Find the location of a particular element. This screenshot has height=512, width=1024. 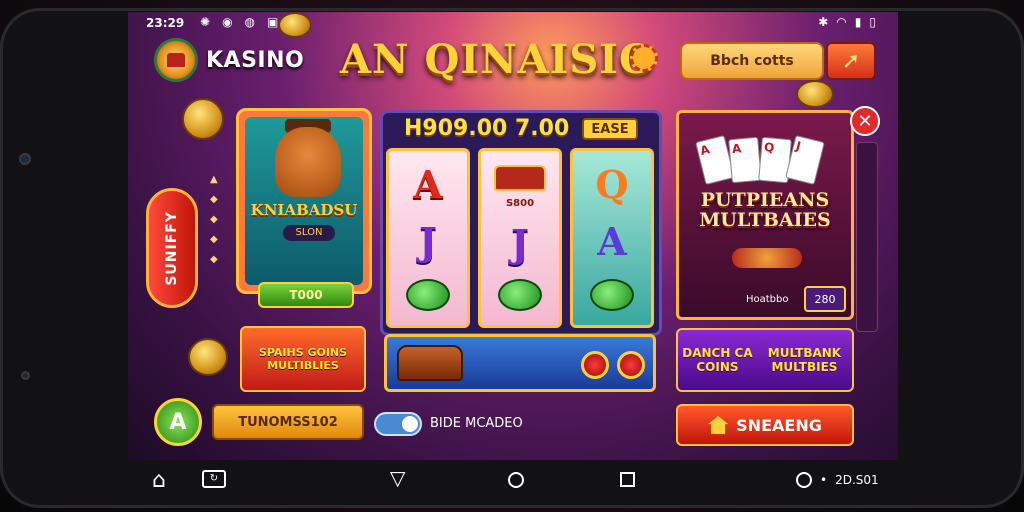

right-promo-label-right: MULTBANK MULTBIES is located at coordinates (804, 360).